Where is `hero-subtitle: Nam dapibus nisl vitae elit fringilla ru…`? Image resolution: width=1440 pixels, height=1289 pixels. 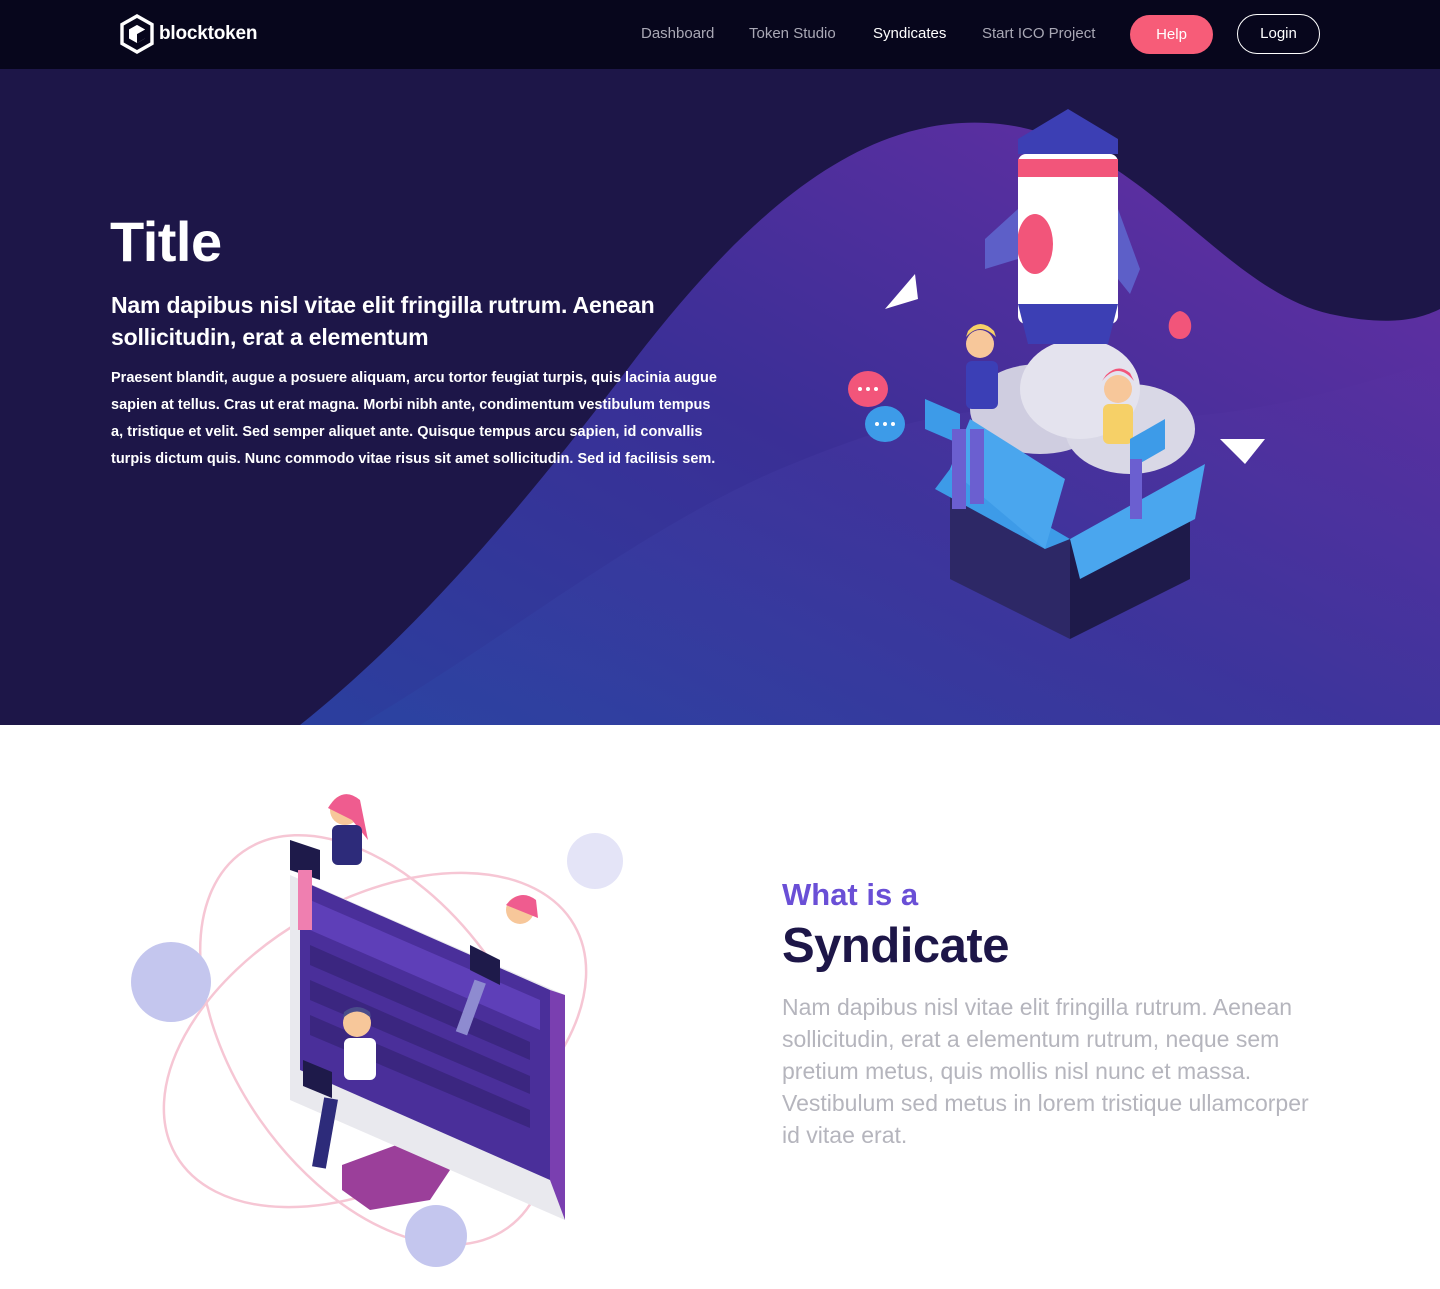 hero-subtitle: Nam dapibus nisl vitae elit fringilla ru… is located at coordinates (383, 321).